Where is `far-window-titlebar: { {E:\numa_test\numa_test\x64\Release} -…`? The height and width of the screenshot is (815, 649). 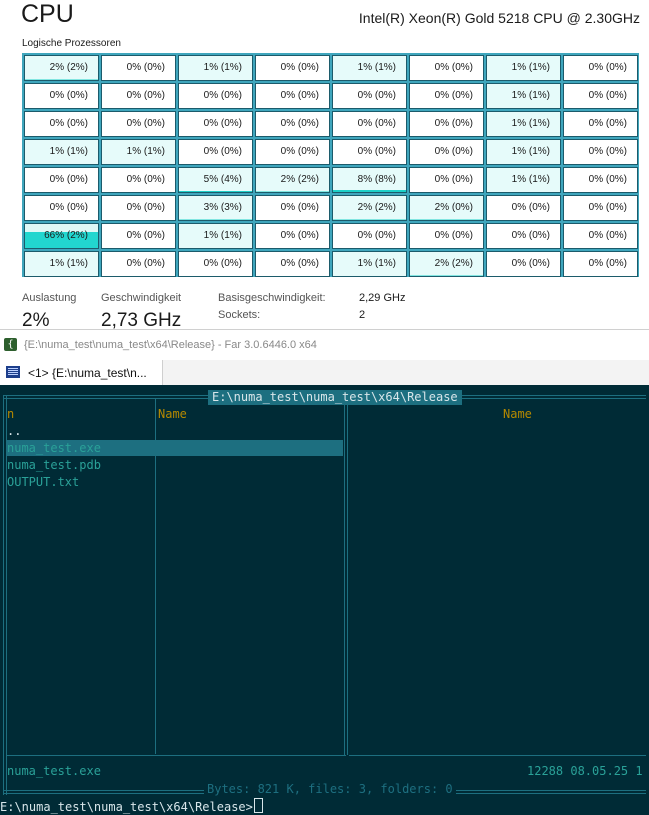
far-window-titlebar: { {E:\numa_test\numa_test\x64\Release} -… is located at coordinates (324, 345).